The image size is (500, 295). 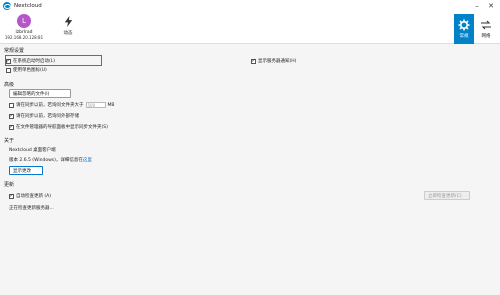 I want to click on version-details-link: 这里, so click(x=87, y=160).